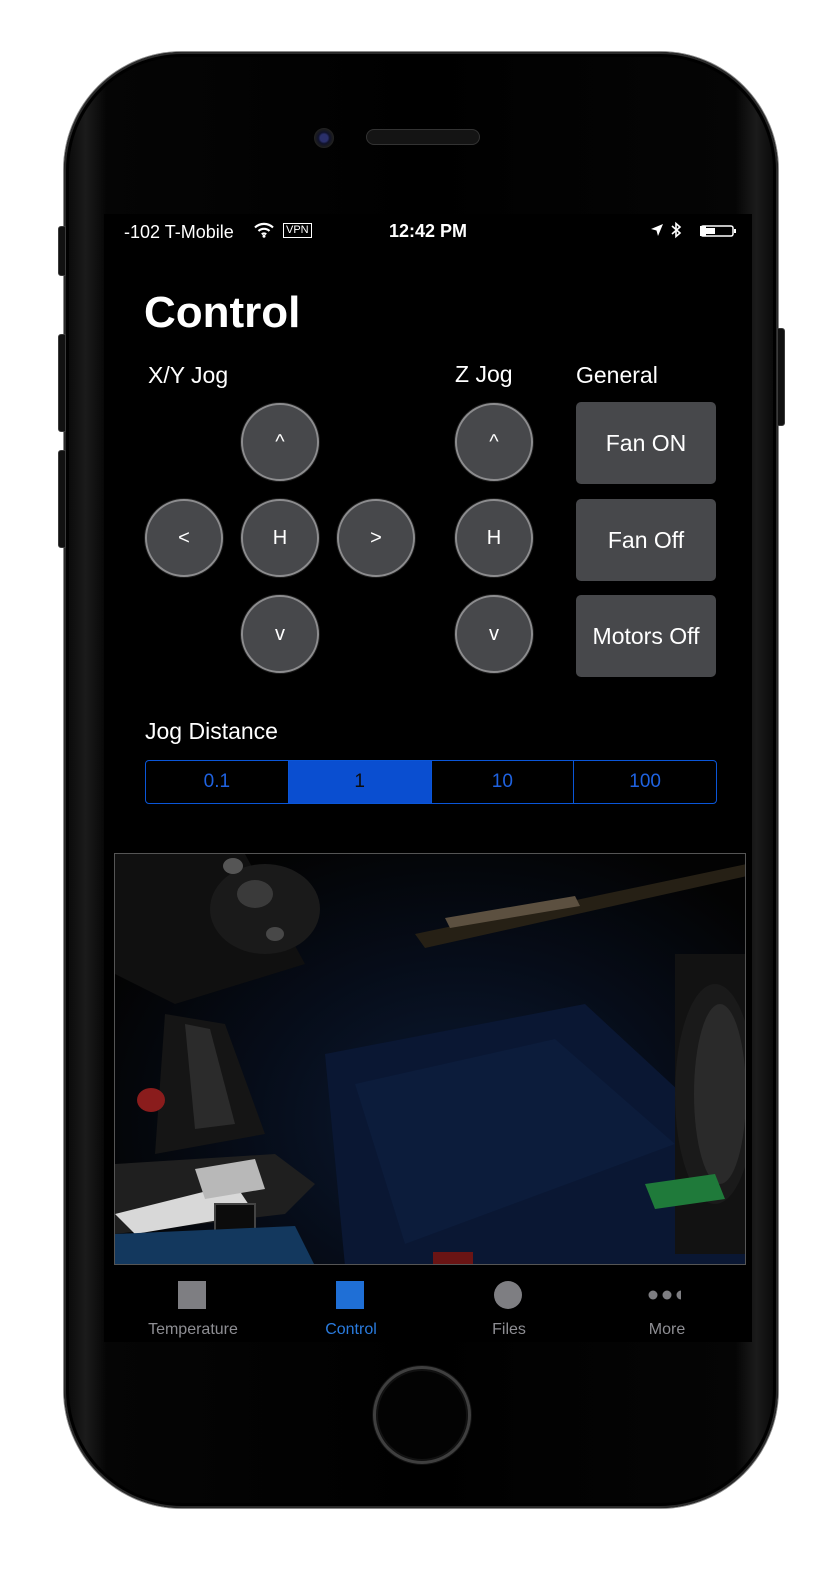 The width and height of the screenshot is (834, 1572). I want to click on tab-label: Control, so click(351, 1329).